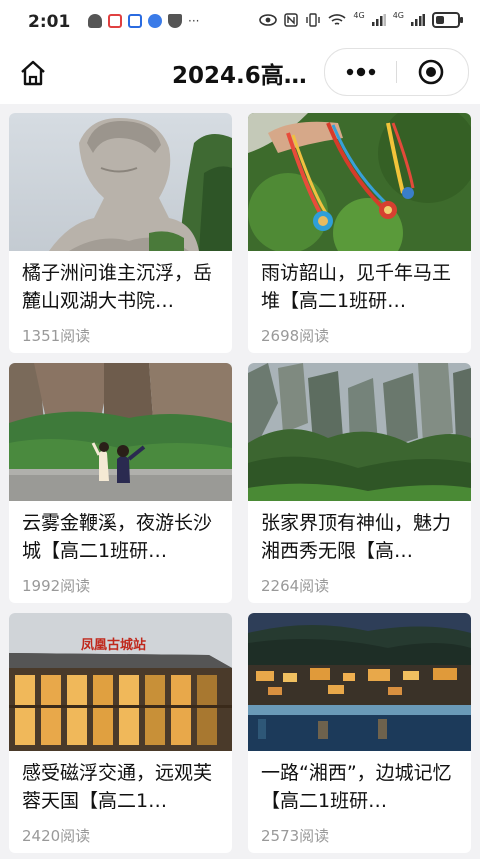  I want to click on capsule-divider, so click(396, 72).